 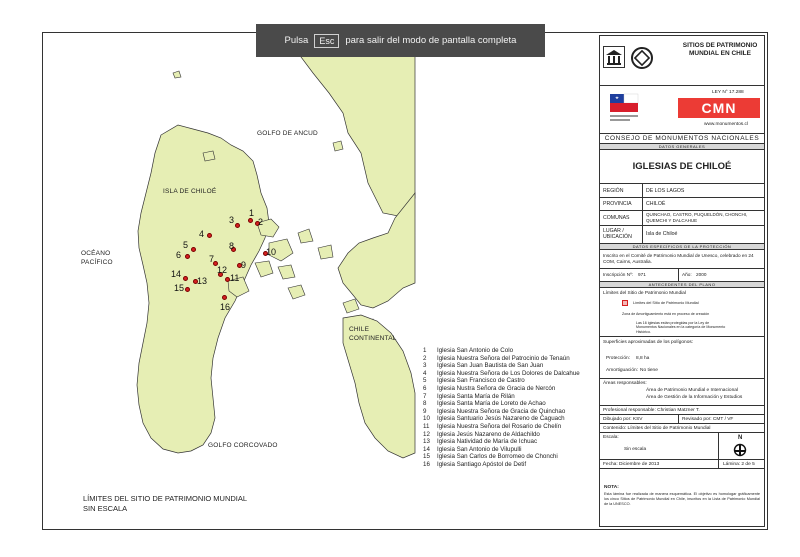 What do you see at coordinates (666, 303) in the screenshot?
I see `limite-symbol-label: Límites del Sitio de Patrimonio Mundial` at bounding box center [666, 303].